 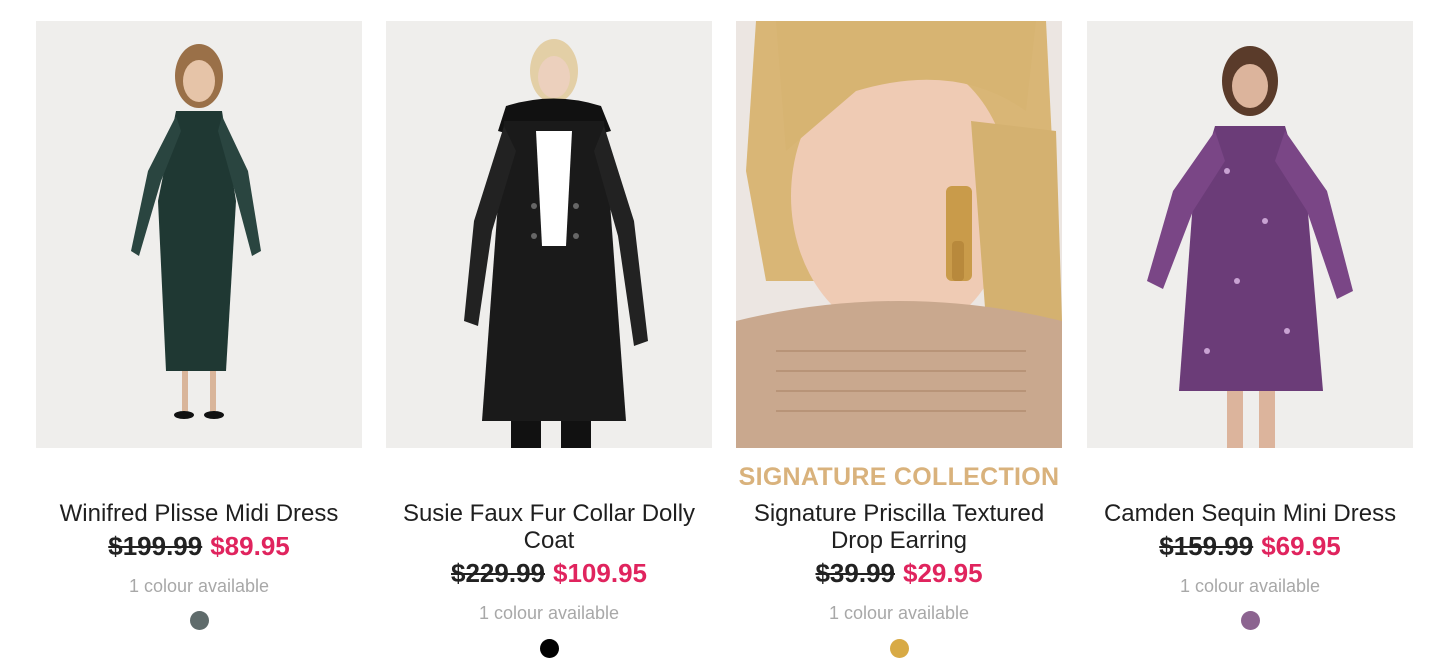 What do you see at coordinates (1250, 513) in the screenshot?
I see `product-name: Camden Sequin Mini Dress` at bounding box center [1250, 513].